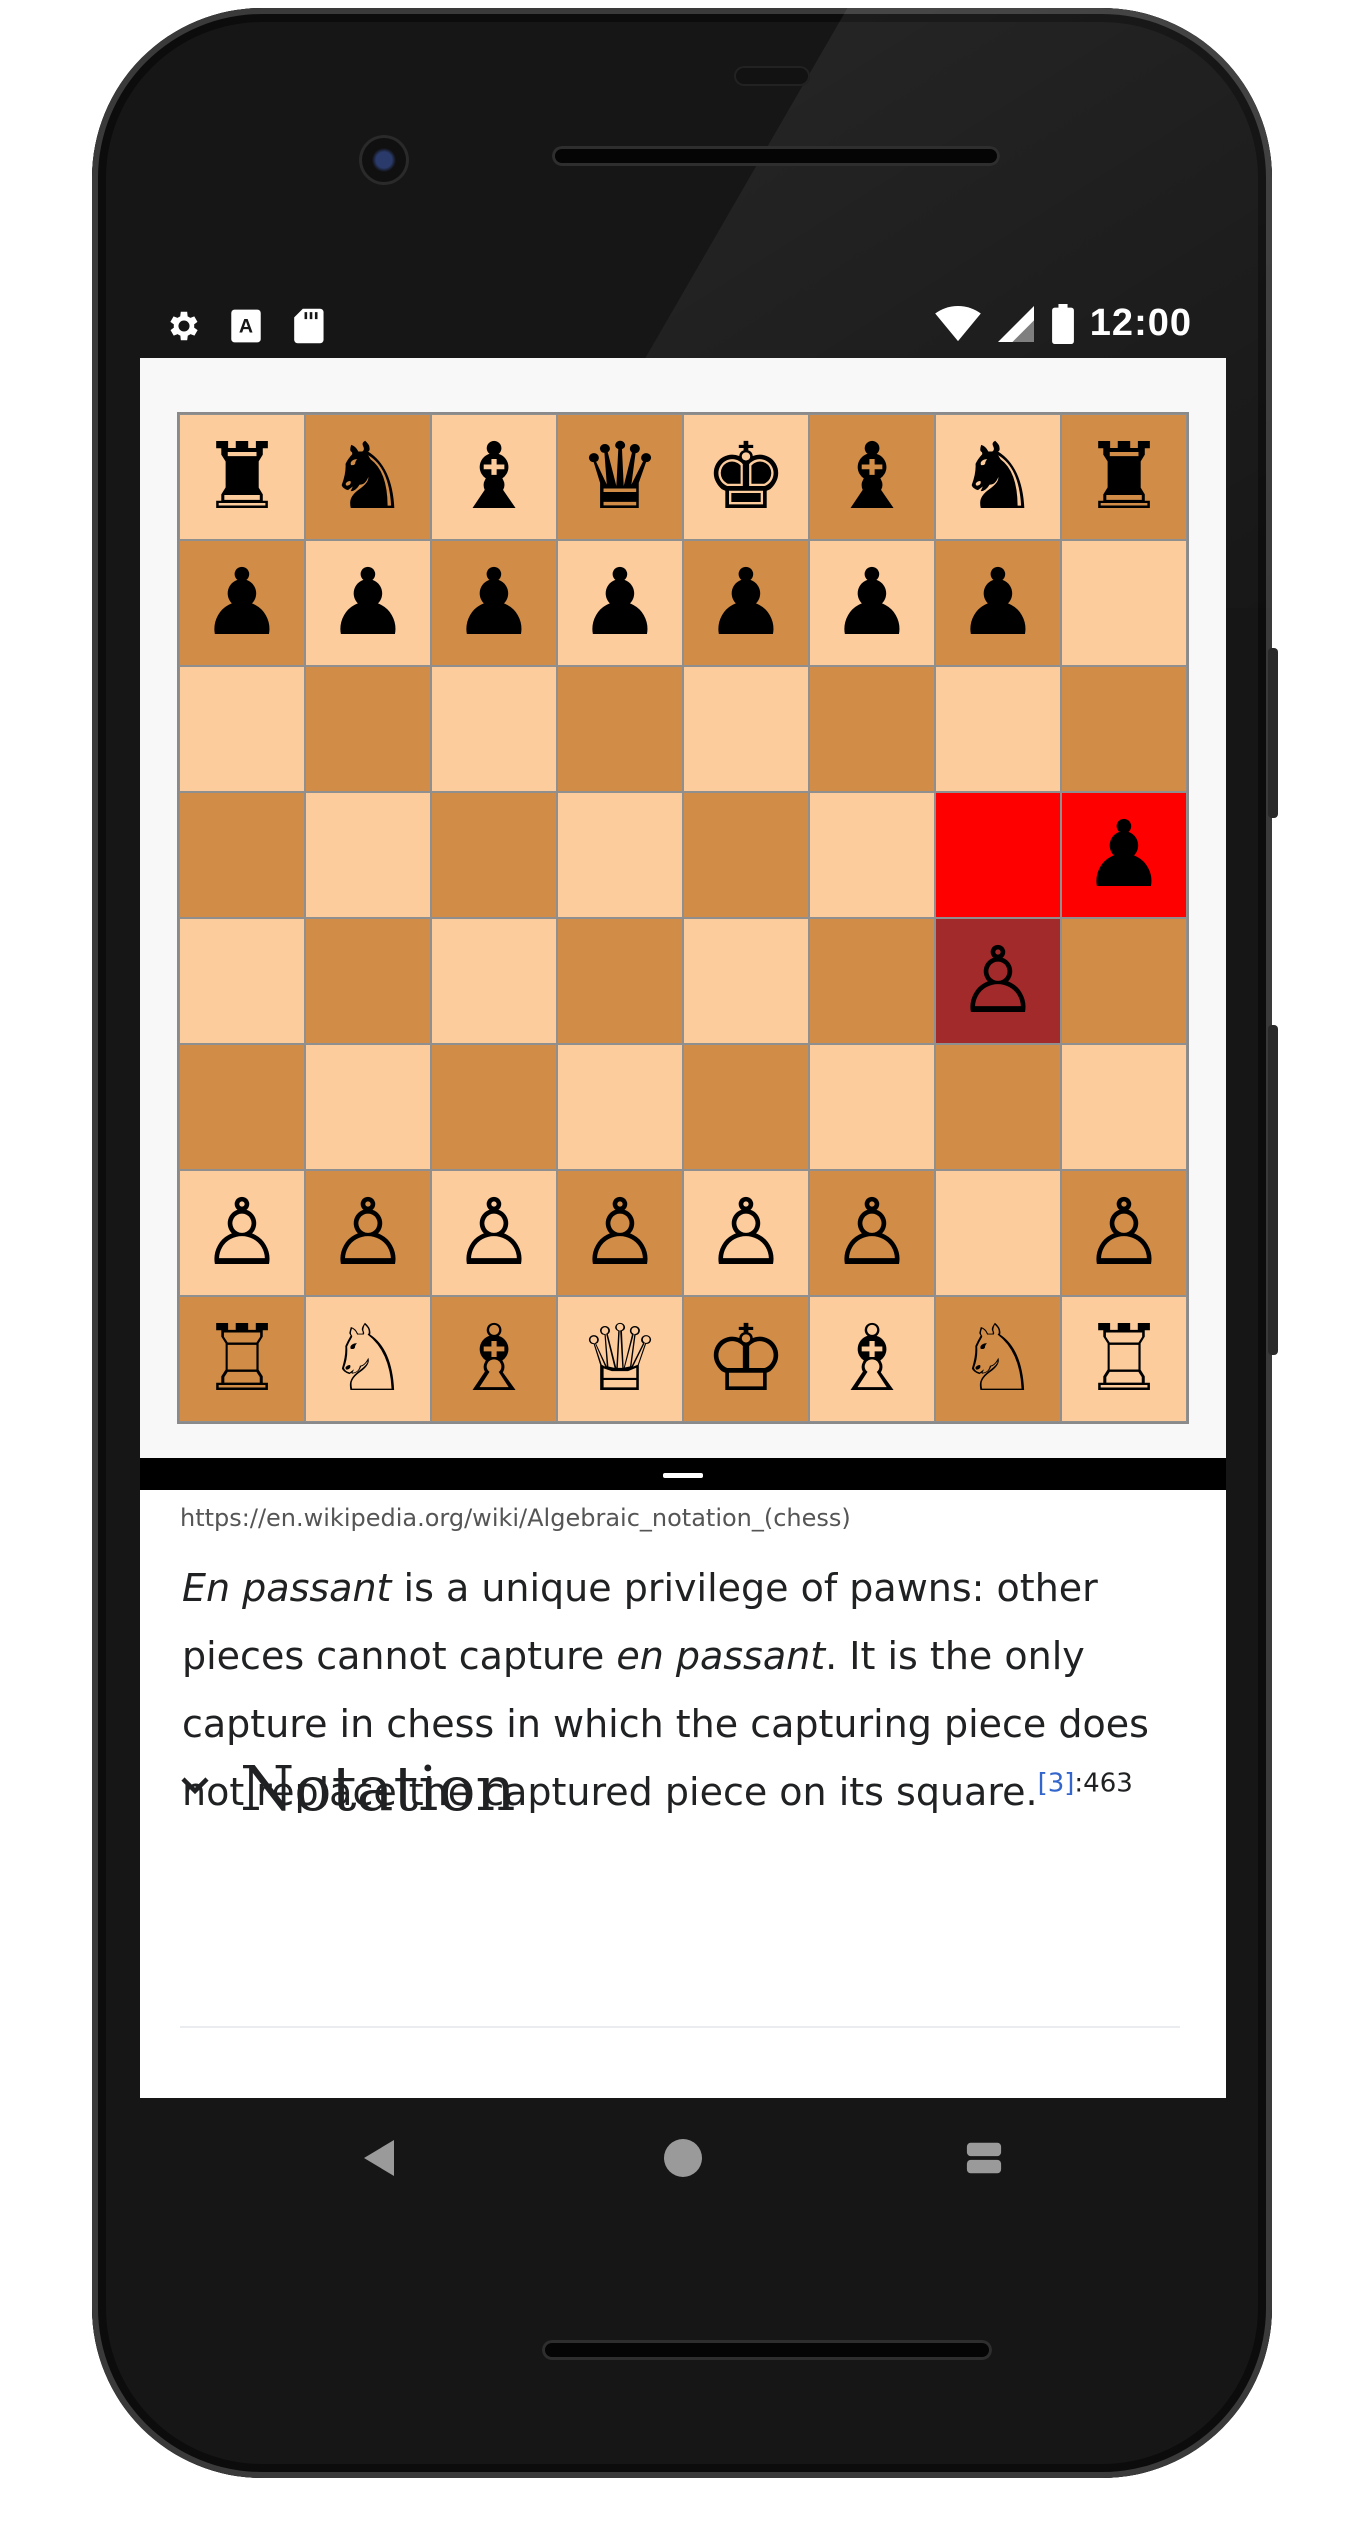  I want to click on font-a-icon: A, so click(246, 326).